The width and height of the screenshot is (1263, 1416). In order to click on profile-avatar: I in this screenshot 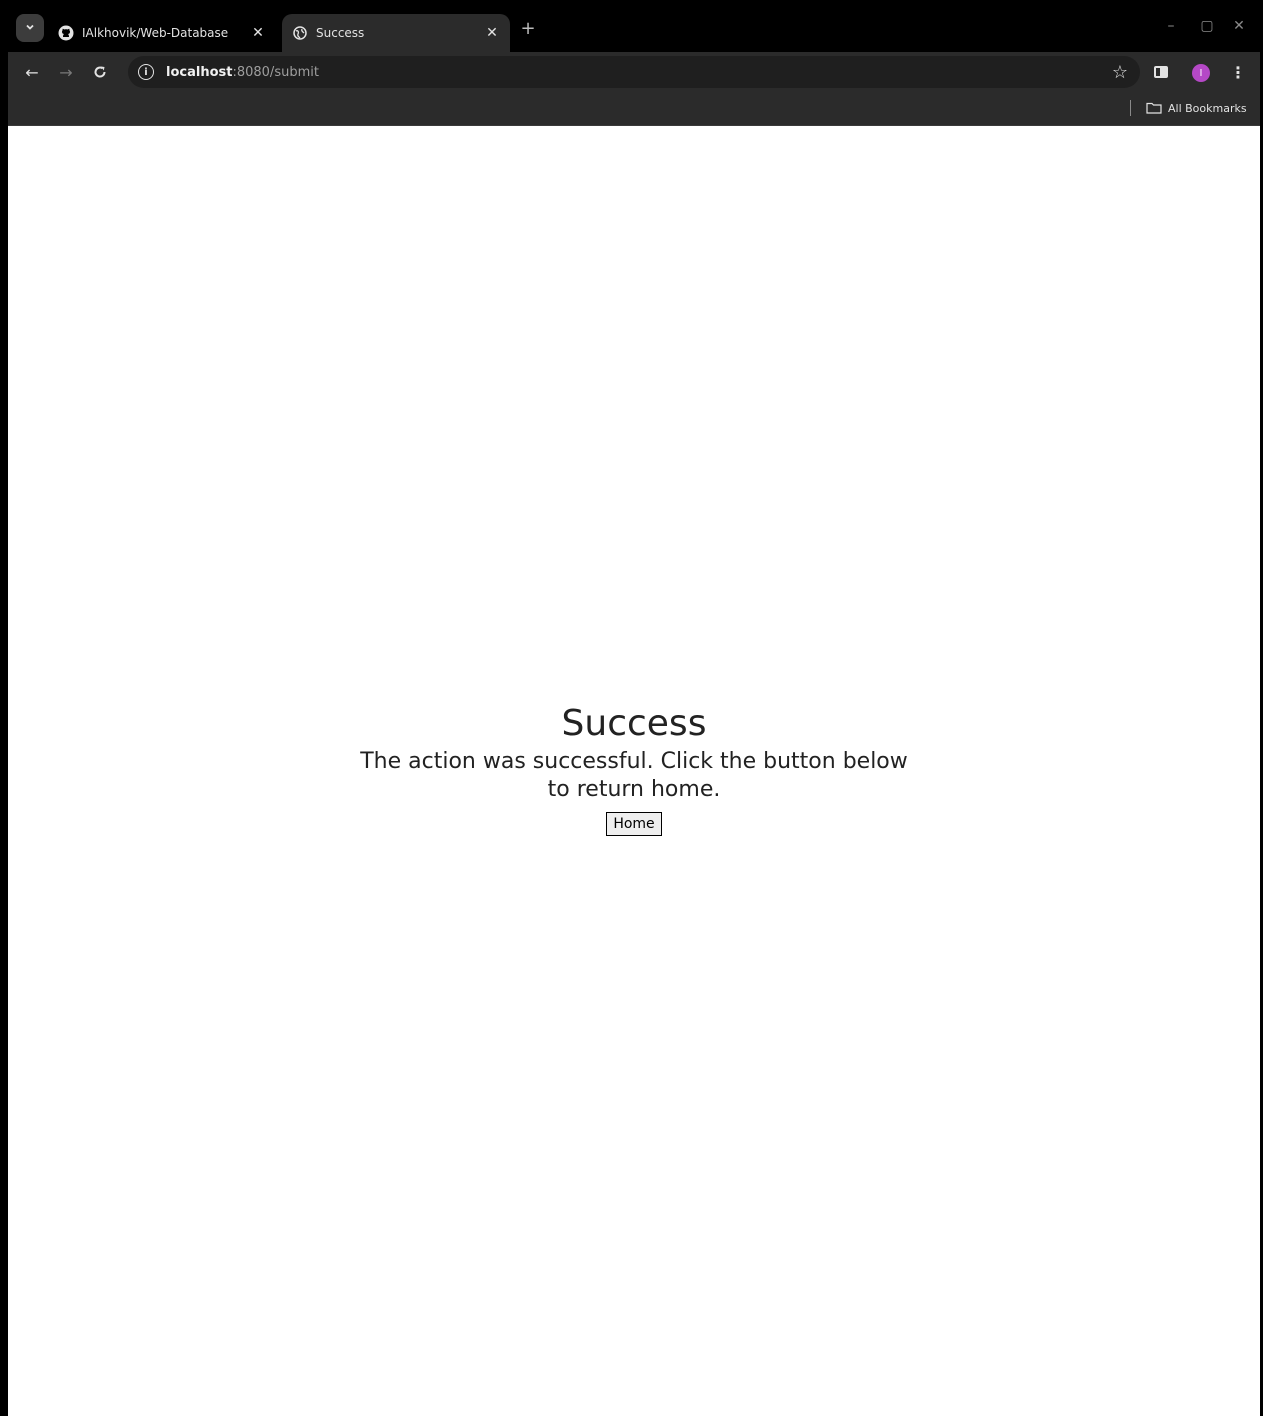, I will do `click(1201, 73)`.